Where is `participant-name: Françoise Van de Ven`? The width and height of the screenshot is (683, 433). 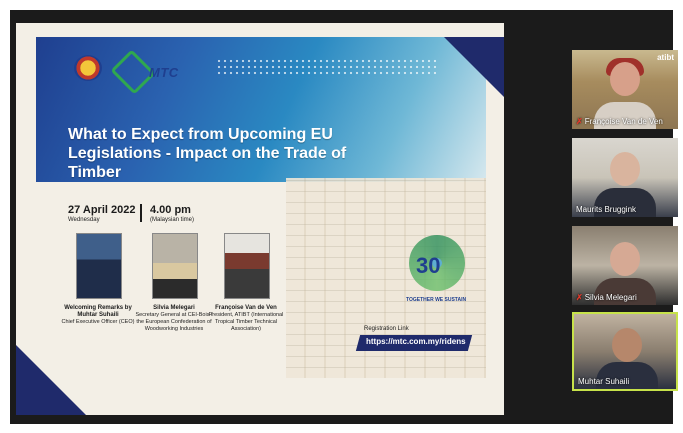 participant-name: Françoise Van de Ven is located at coordinates (623, 121).